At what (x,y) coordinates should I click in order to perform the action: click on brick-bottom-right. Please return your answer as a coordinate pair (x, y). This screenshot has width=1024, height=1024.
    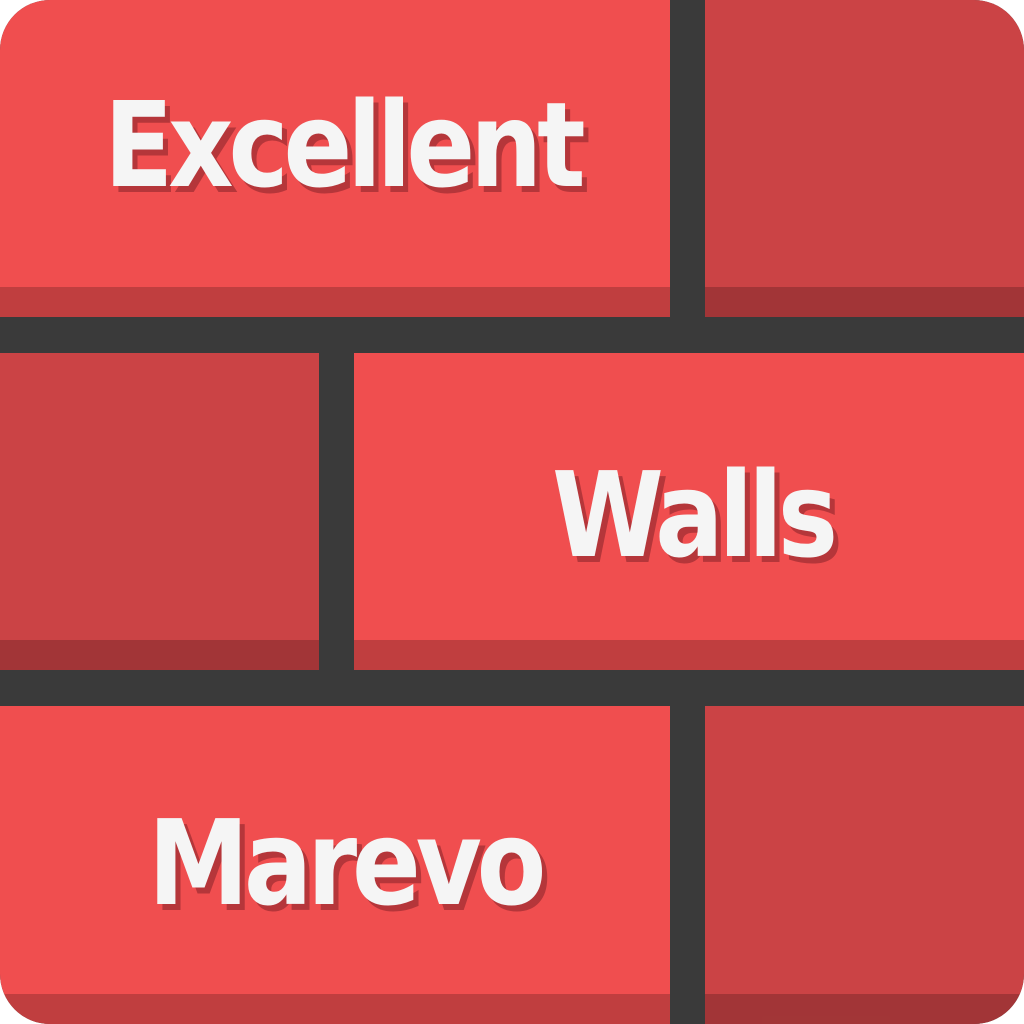
    Looking at the image, I should click on (864, 865).